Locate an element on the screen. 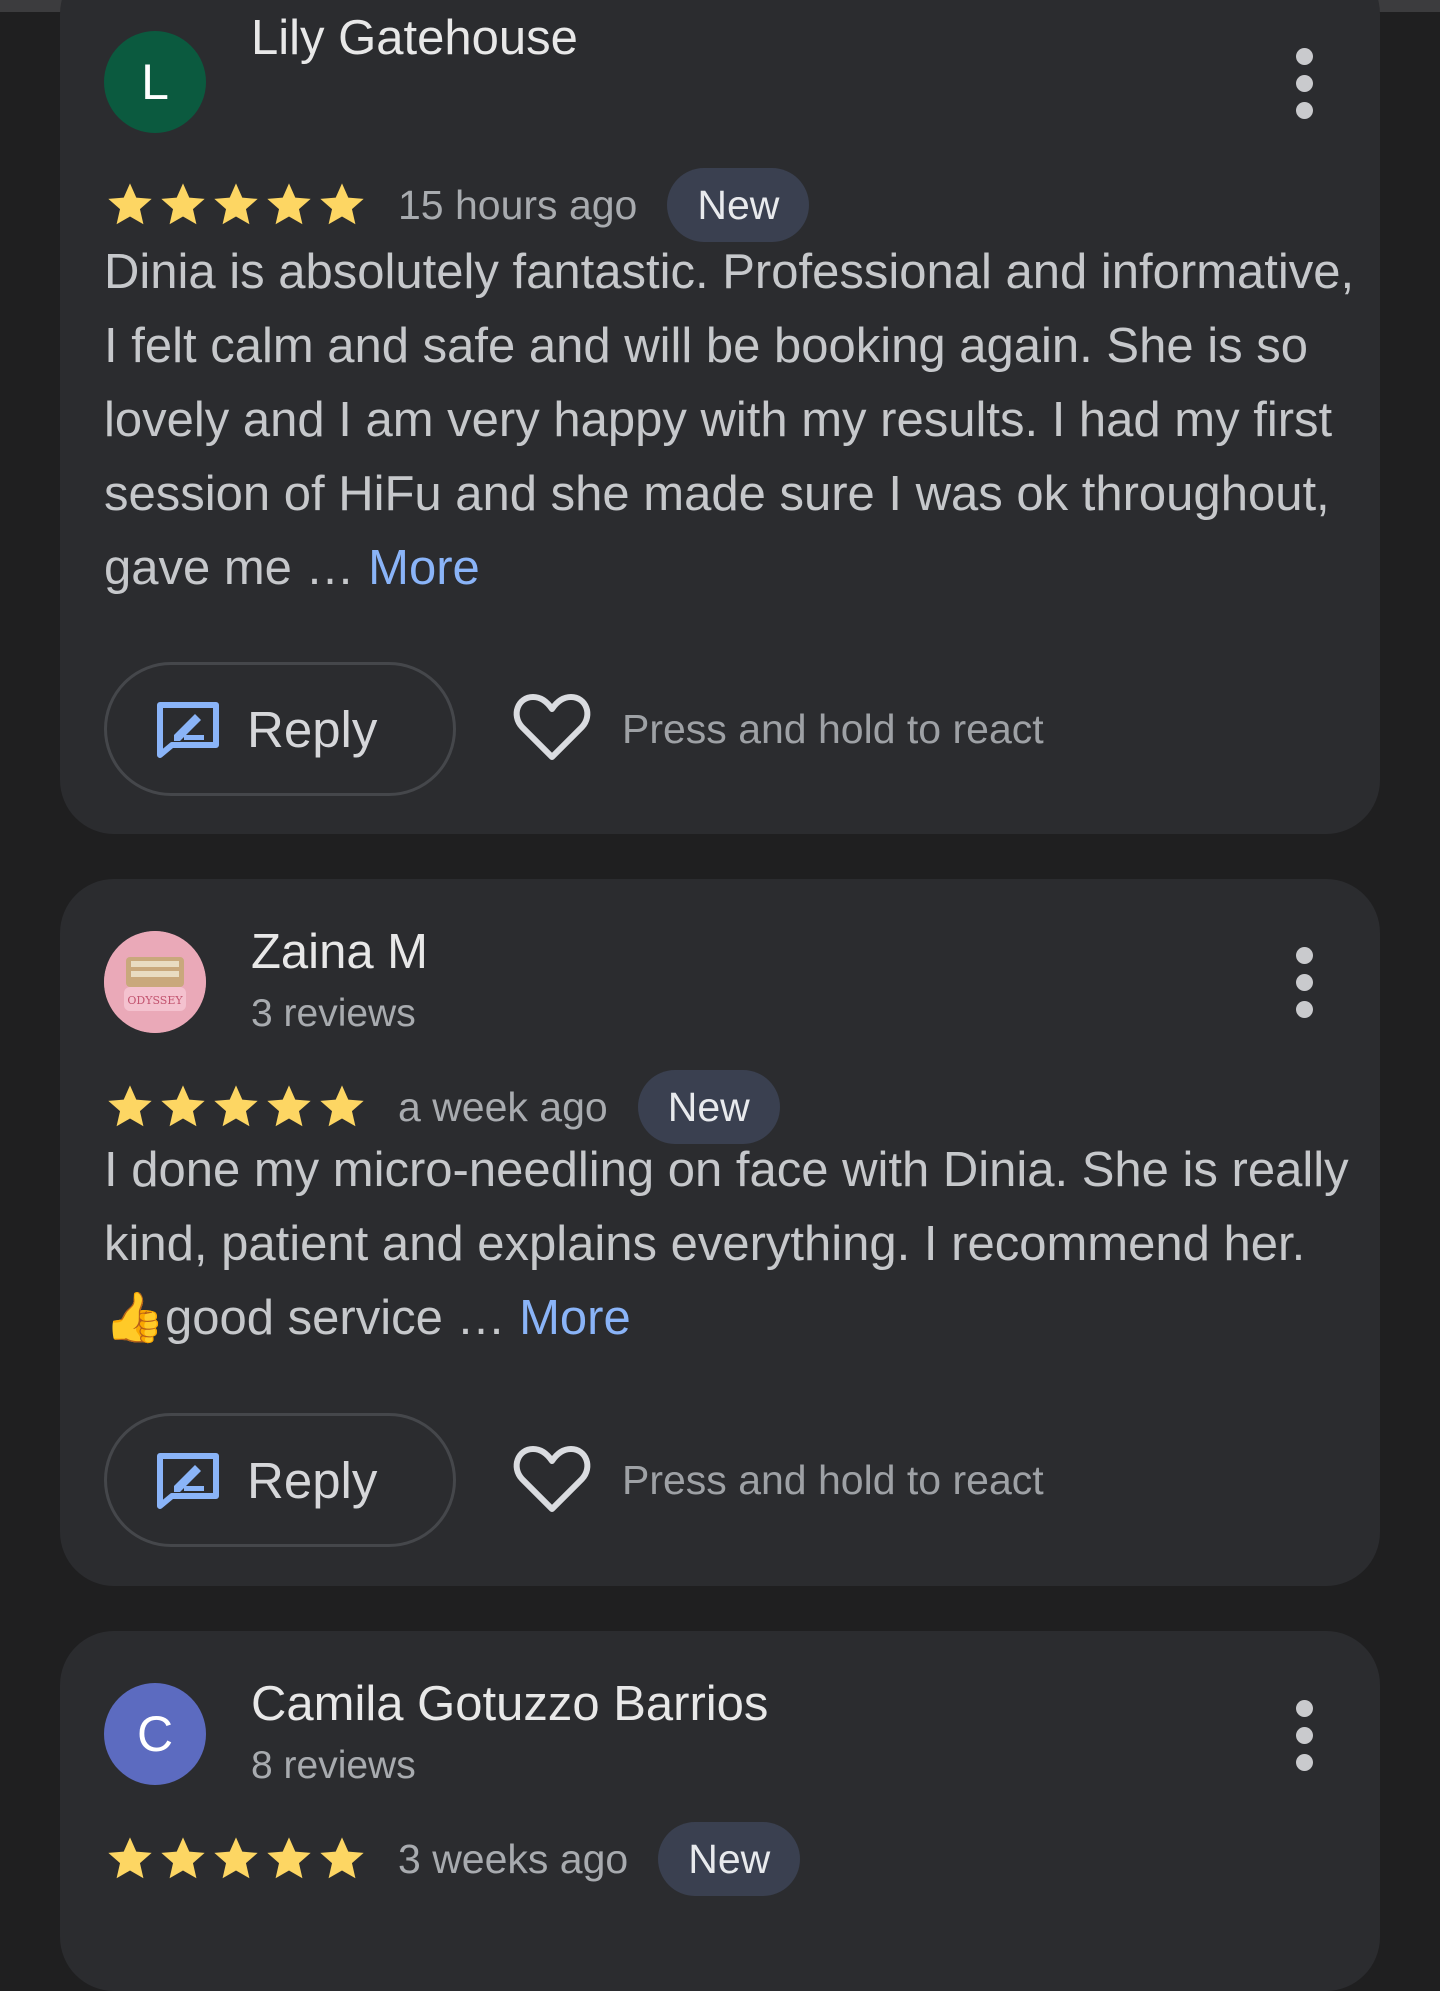 This screenshot has width=1440, height=1991. svg-text: ODYSSEY is located at coordinates (155, 1000).